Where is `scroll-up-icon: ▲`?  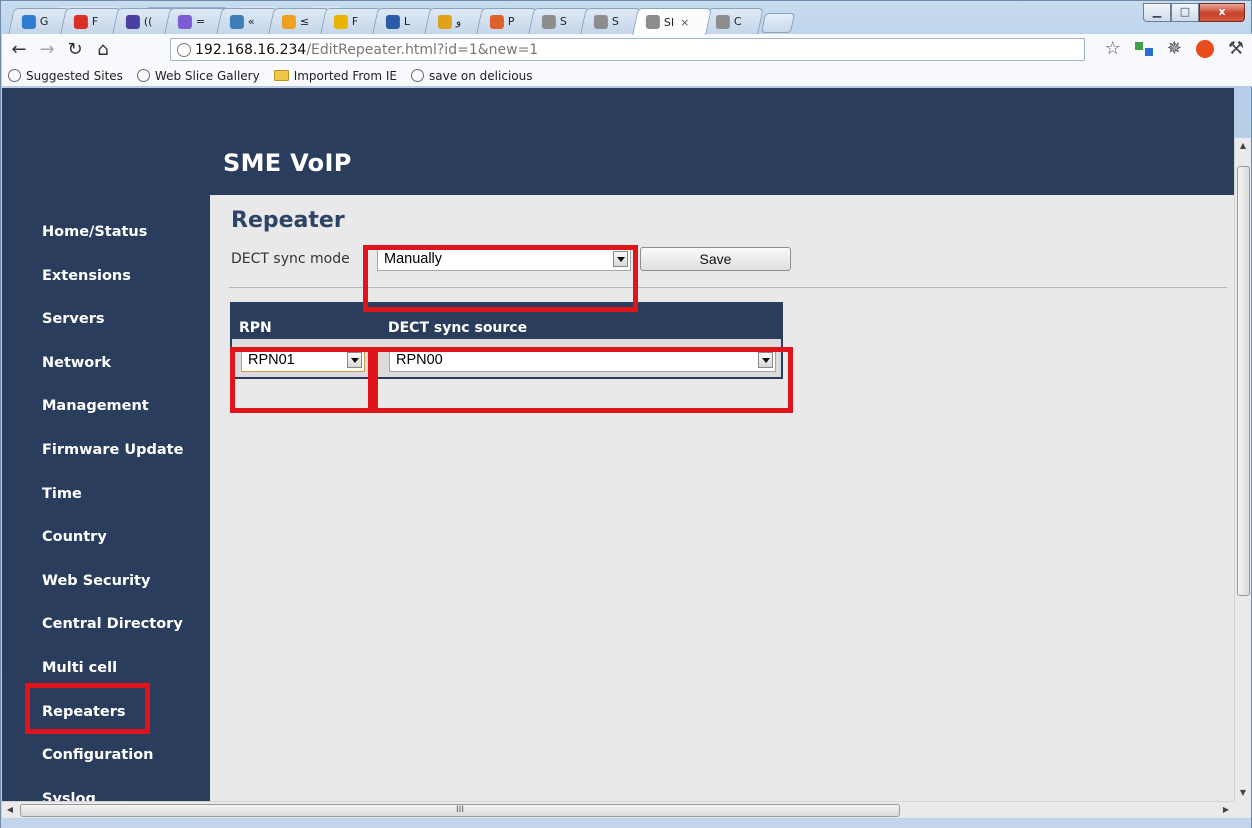
scroll-up-icon: ▲ is located at coordinates (1243, 146).